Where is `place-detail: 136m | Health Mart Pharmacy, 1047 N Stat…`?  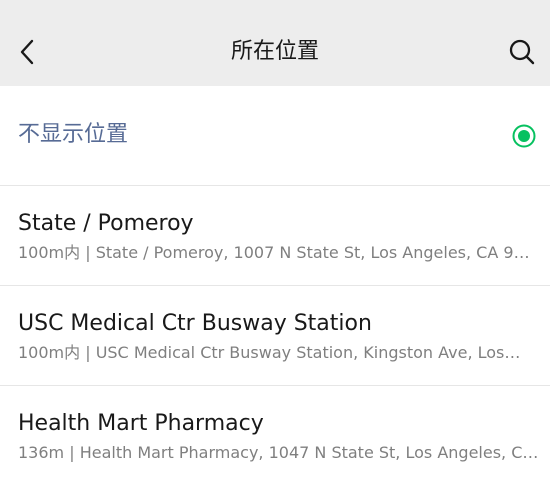 place-detail: 136m | Health Mart Pharmacy, 1047 N Stat… is located at coordinates (278, 452).